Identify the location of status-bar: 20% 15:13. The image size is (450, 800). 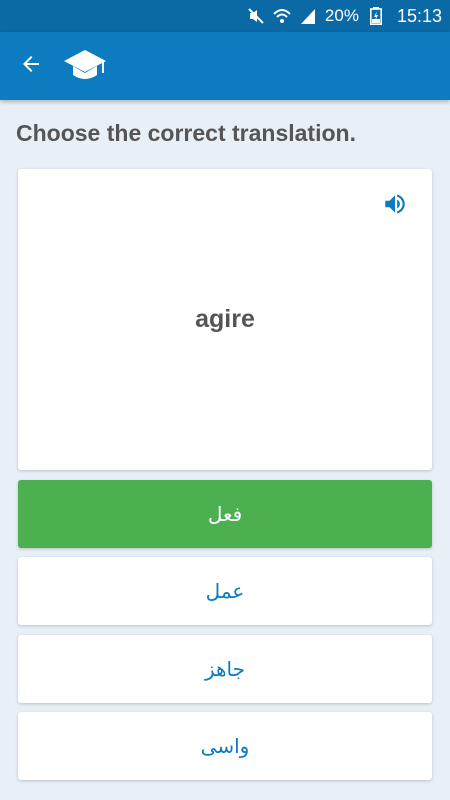
(225, 16).